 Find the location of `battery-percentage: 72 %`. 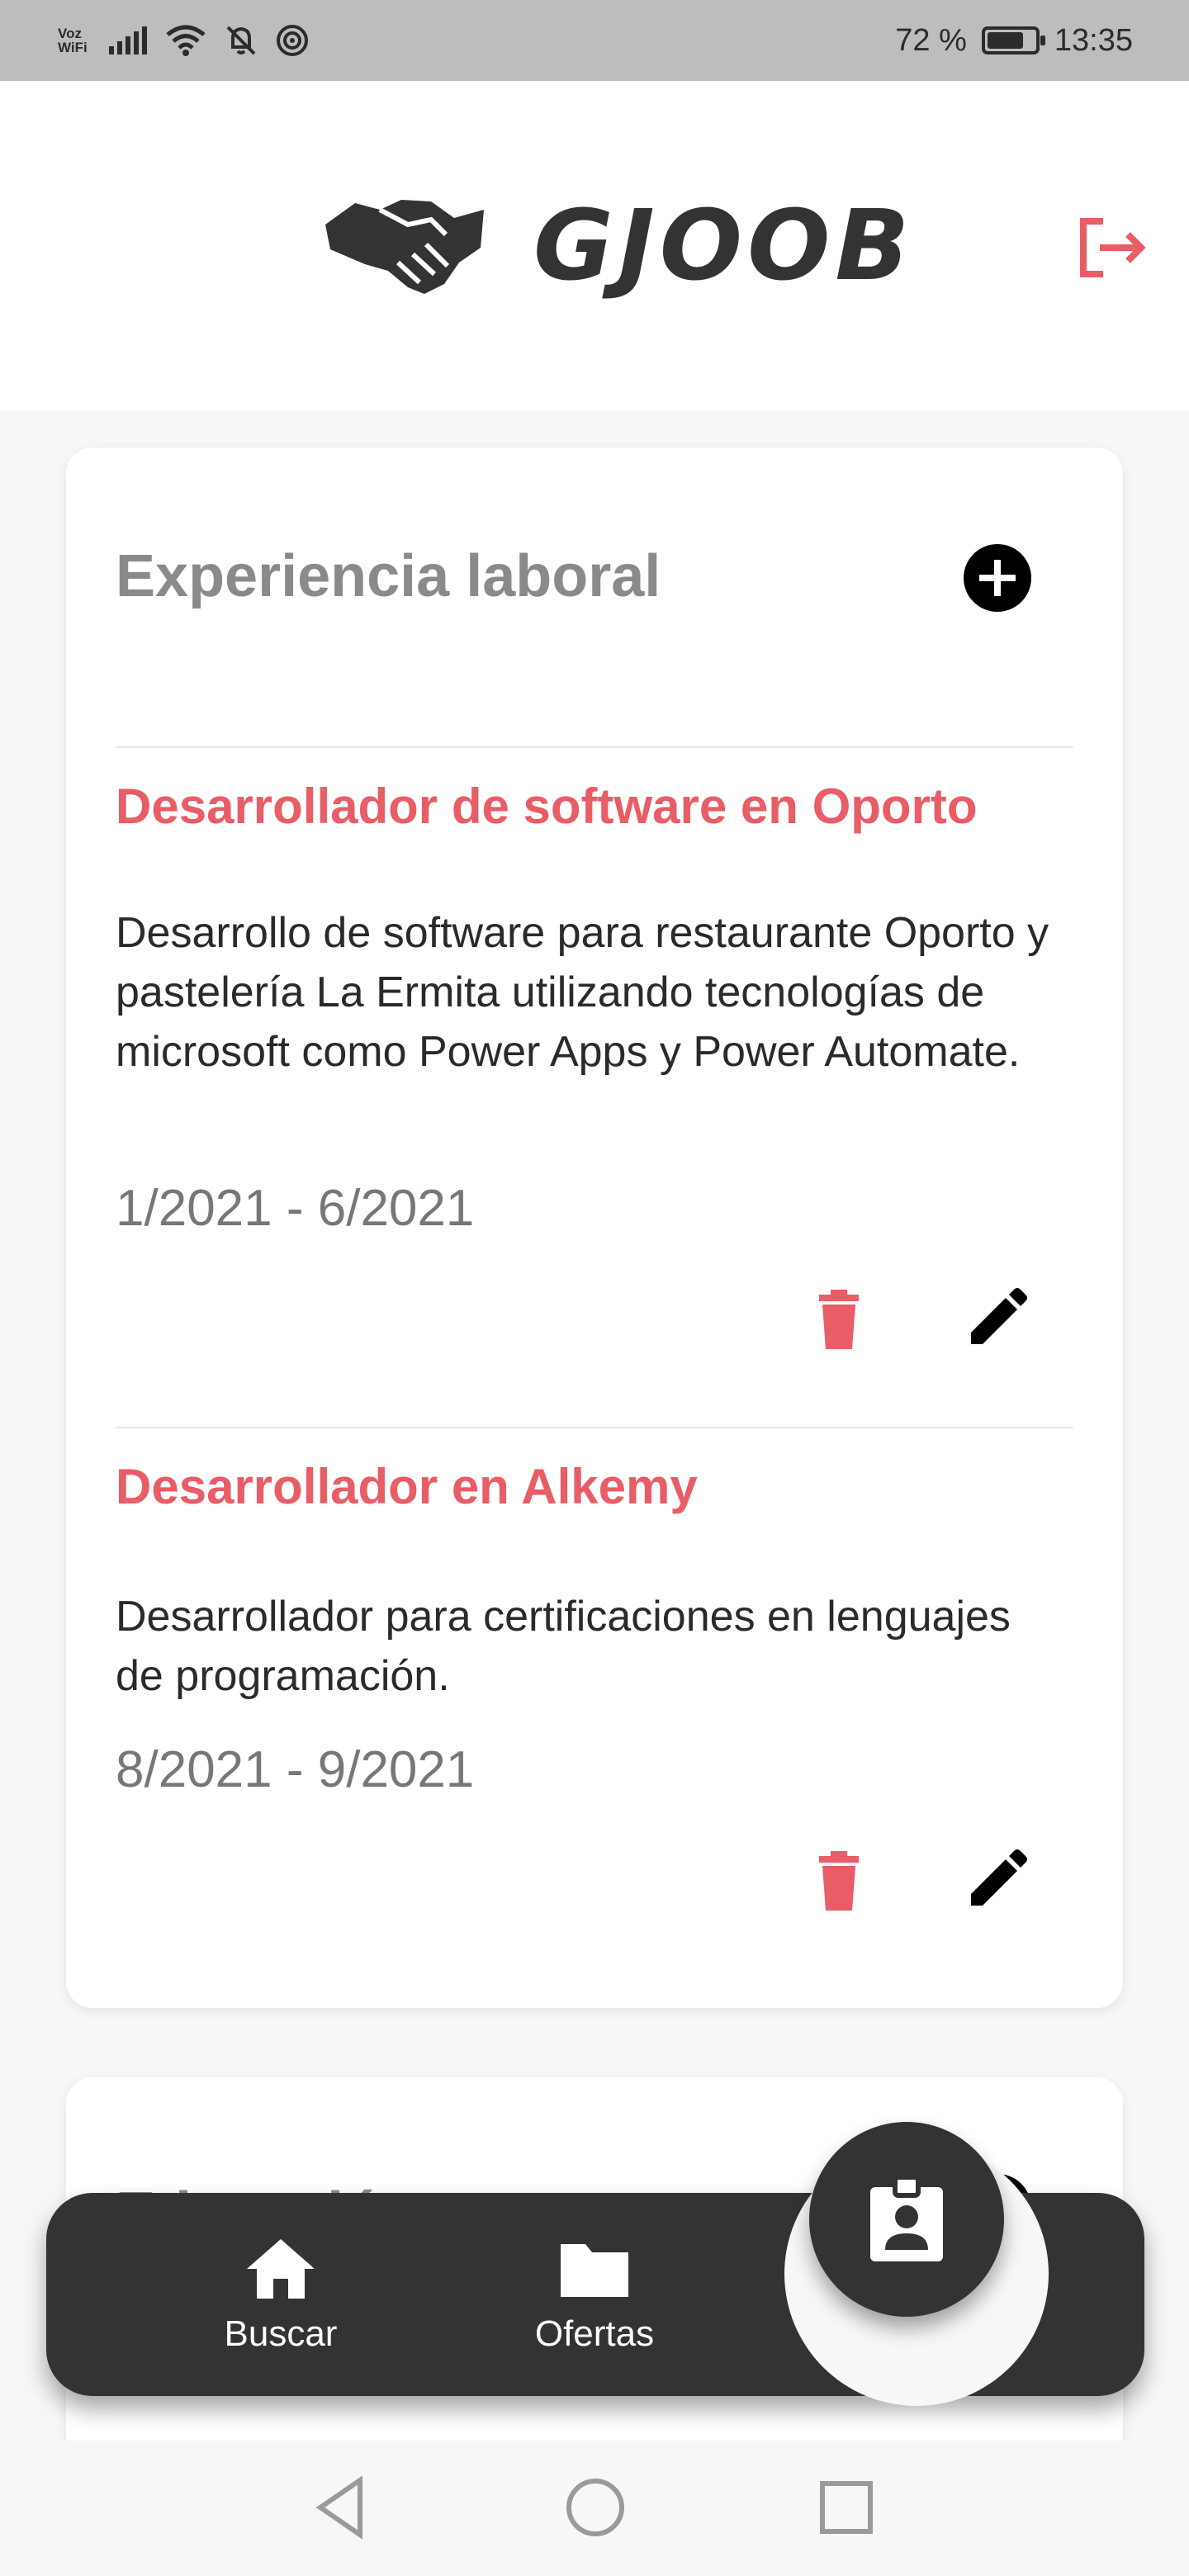

battery-percentage: 72 % is located at coordinates (931, 40).